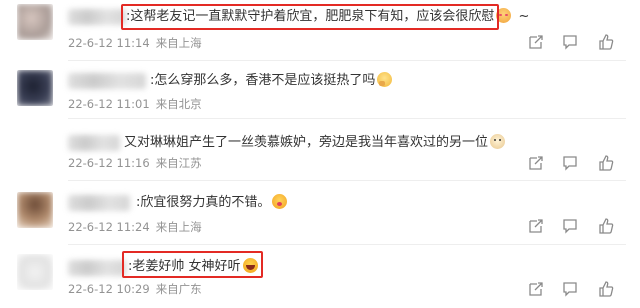 The height and width of the screenshot is (308, 640). What do you see at coordinates (524, 16) in the screenshot?
I see `comment-suffix: ~` at bounding box center [524, 16].